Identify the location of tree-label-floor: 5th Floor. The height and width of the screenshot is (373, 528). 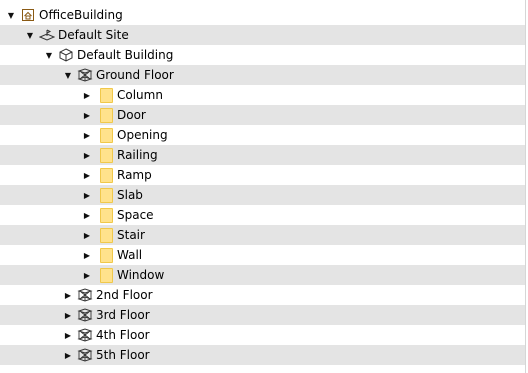
(123, 355).